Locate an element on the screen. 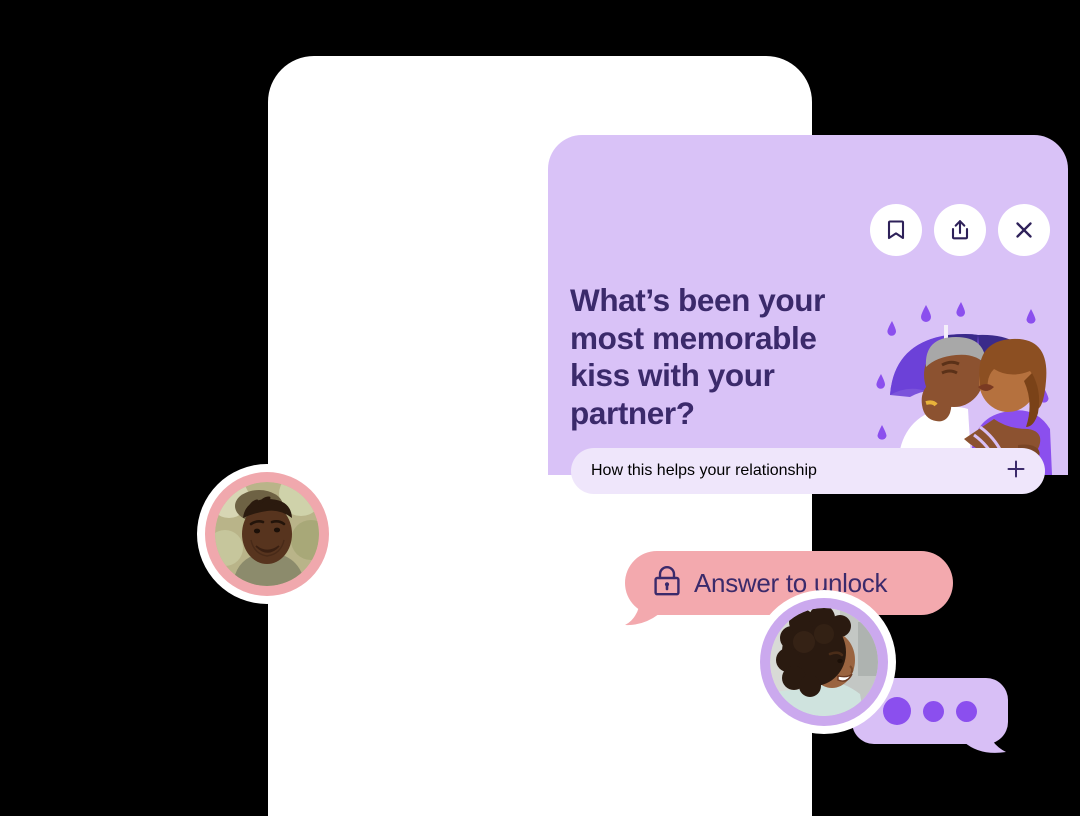  unlock-label: Answer to unlock is located at coordinates (791, 582).